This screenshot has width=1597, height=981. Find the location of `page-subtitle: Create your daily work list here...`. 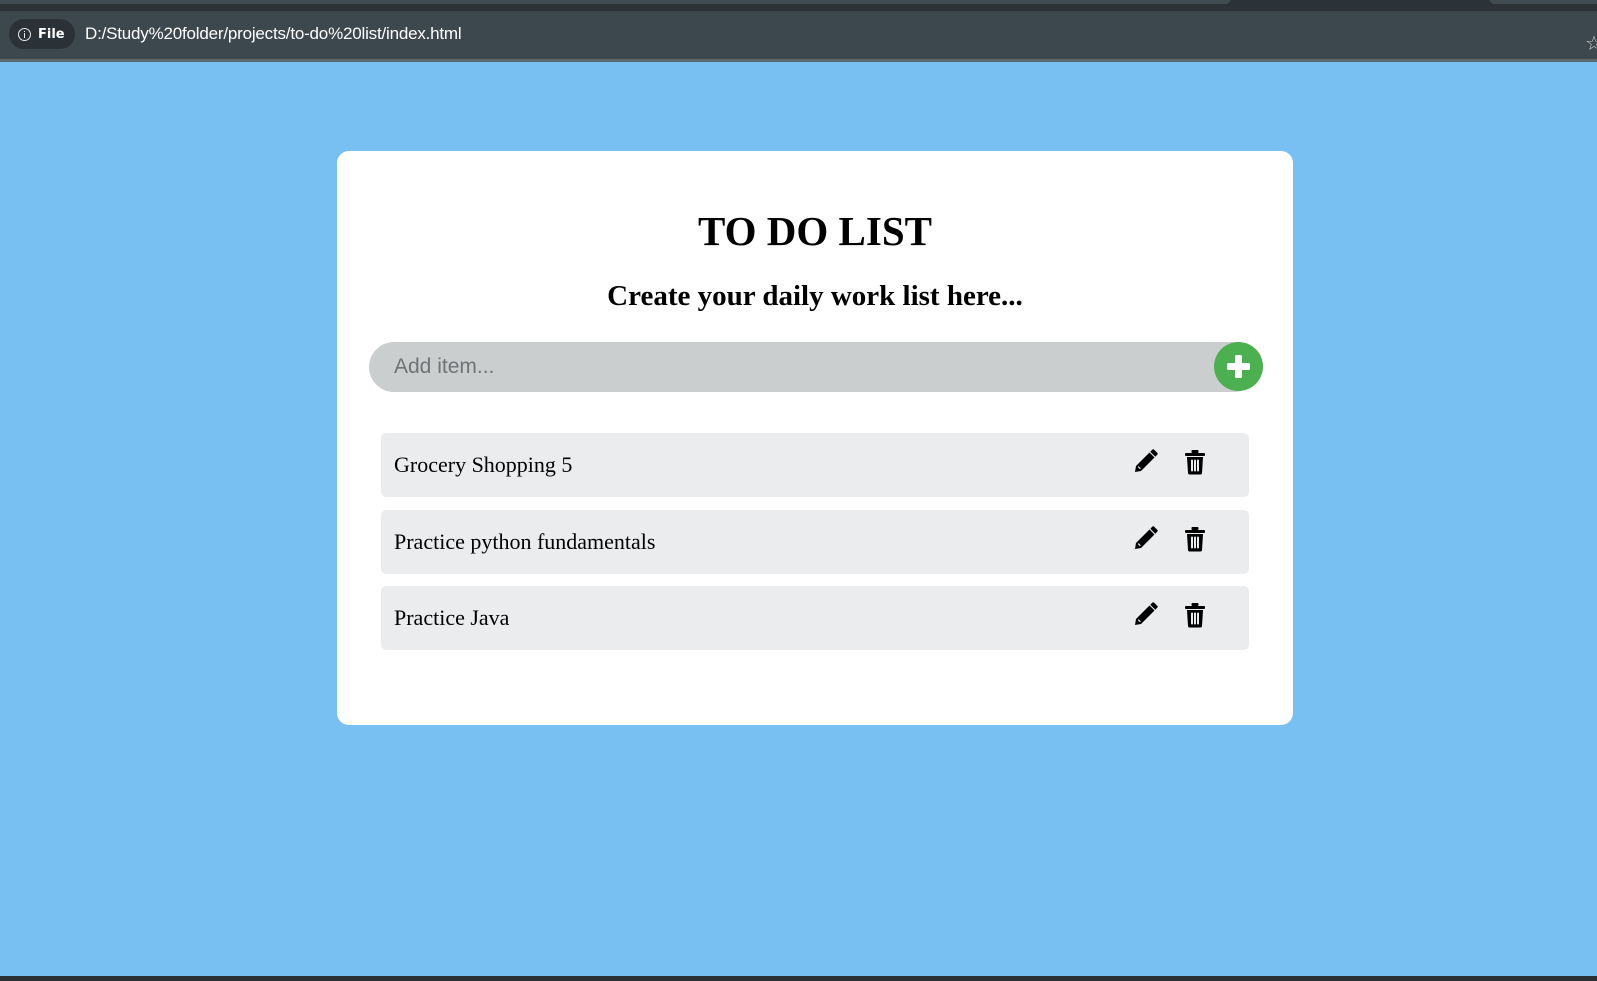

page-subtitle: Create your daily work list here... is located at coordinates (815, 296).